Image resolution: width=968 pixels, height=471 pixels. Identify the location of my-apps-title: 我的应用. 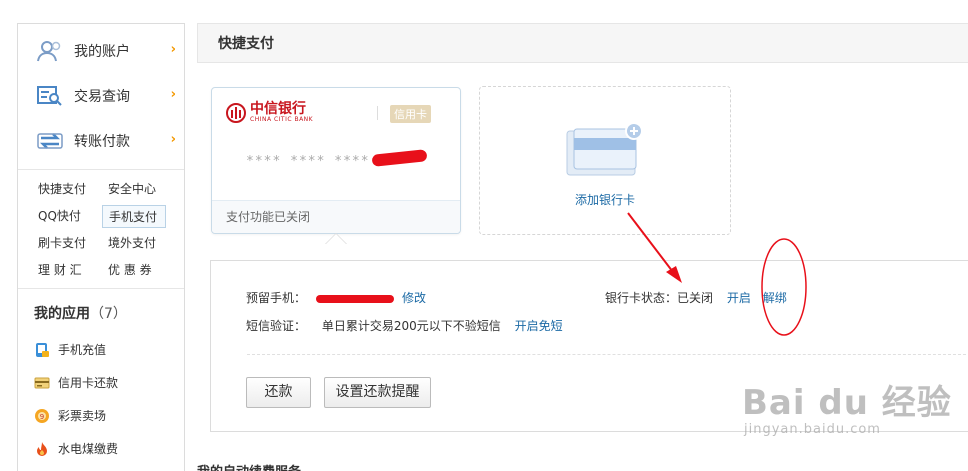
(62, 314).